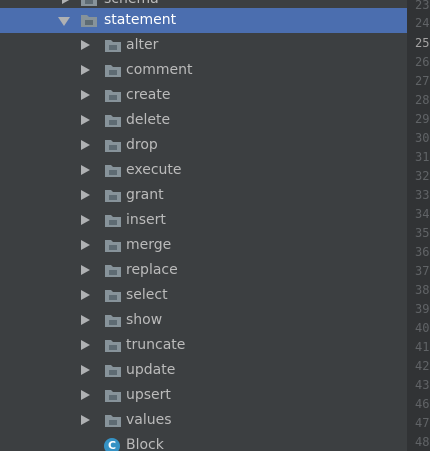  What do you see at coordinates (203, 45) in the screenshot?
I see `tree-item-alter: alter` at bounding box center [203, 45].